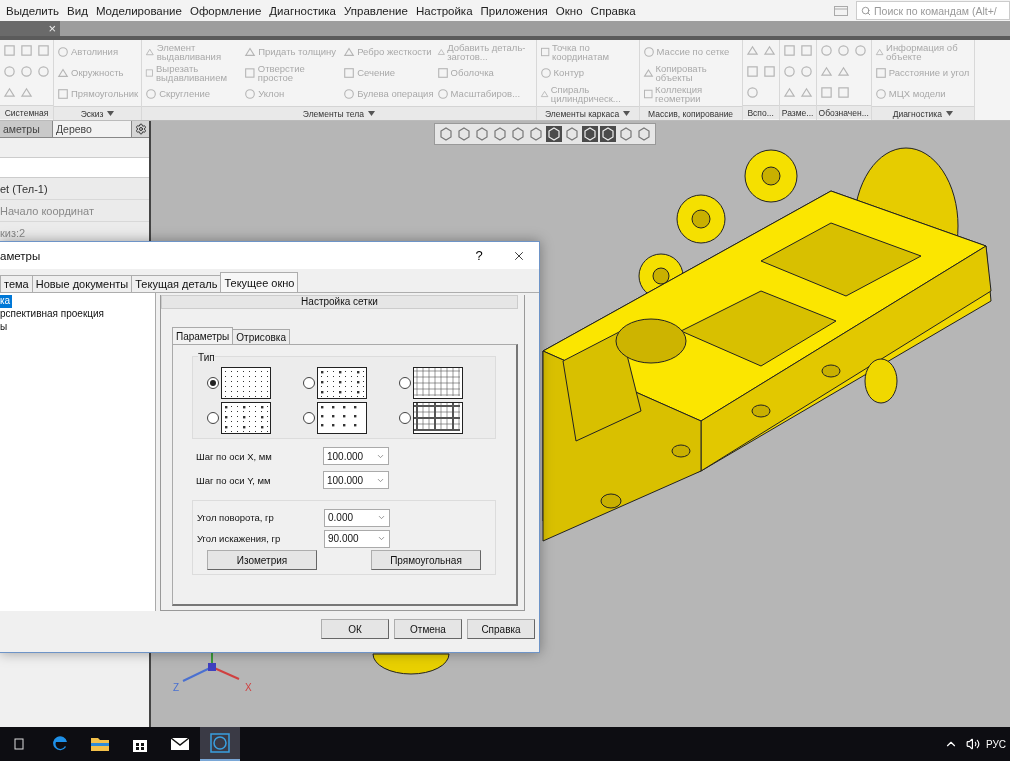  I want to click on help-button: ?, so click(479, 255).